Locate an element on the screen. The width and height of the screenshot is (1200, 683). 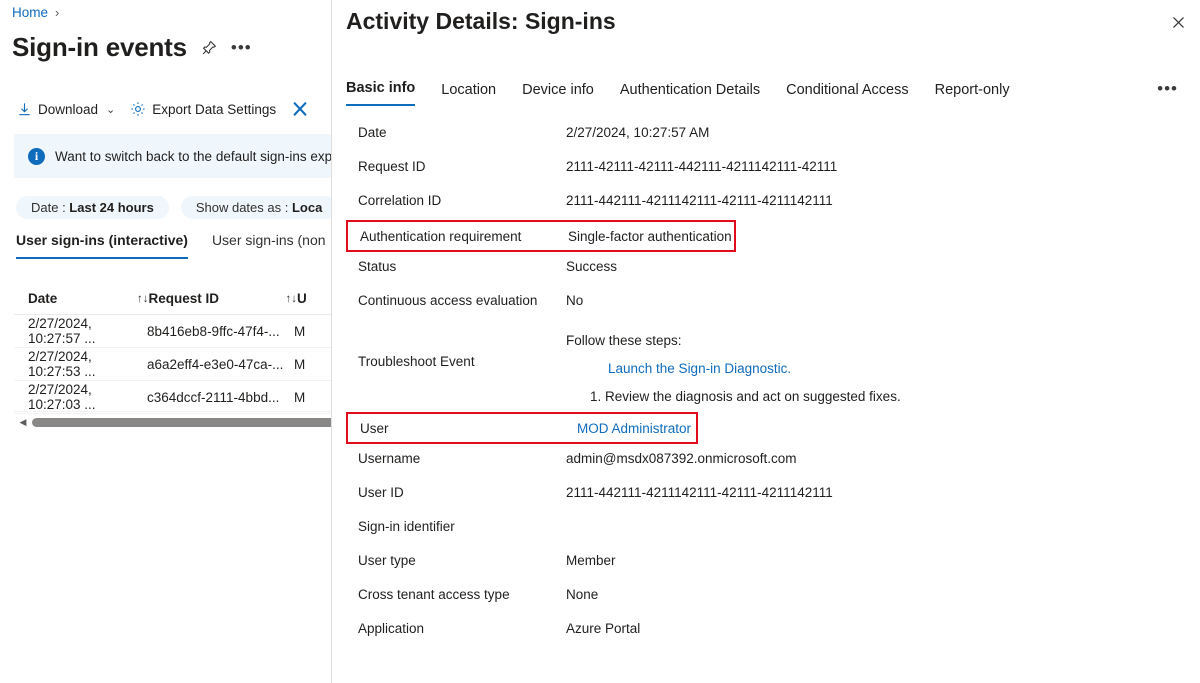
tab-user-signins-non-interactive: User sign-ins (non is located at coordinates (269, 245).